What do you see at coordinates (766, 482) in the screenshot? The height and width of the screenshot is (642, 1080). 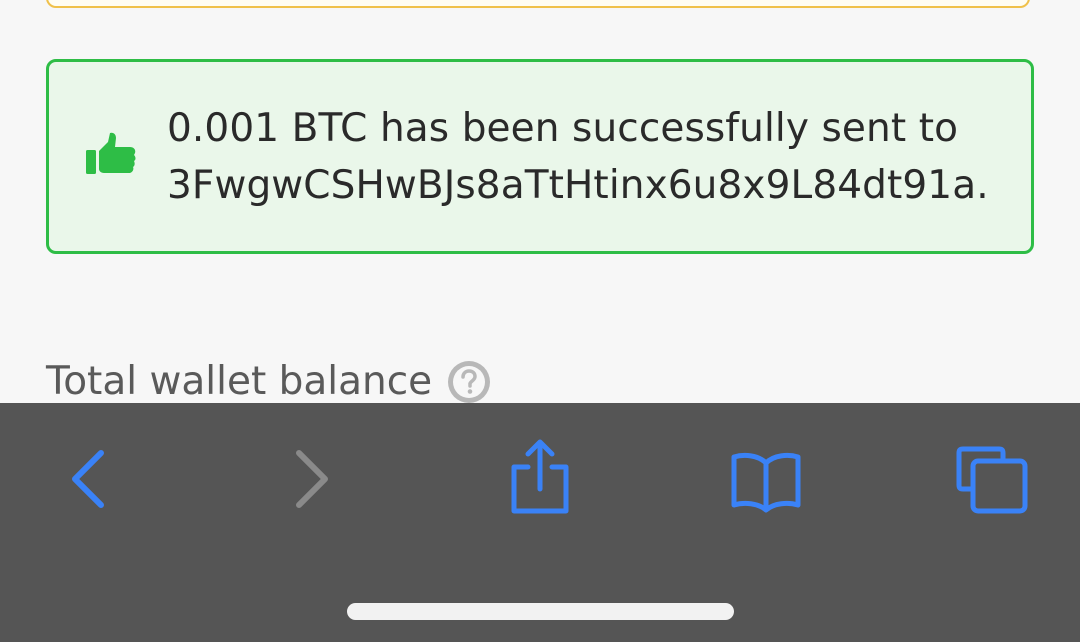 I see `book-icon` at bounding box center [766, 482].